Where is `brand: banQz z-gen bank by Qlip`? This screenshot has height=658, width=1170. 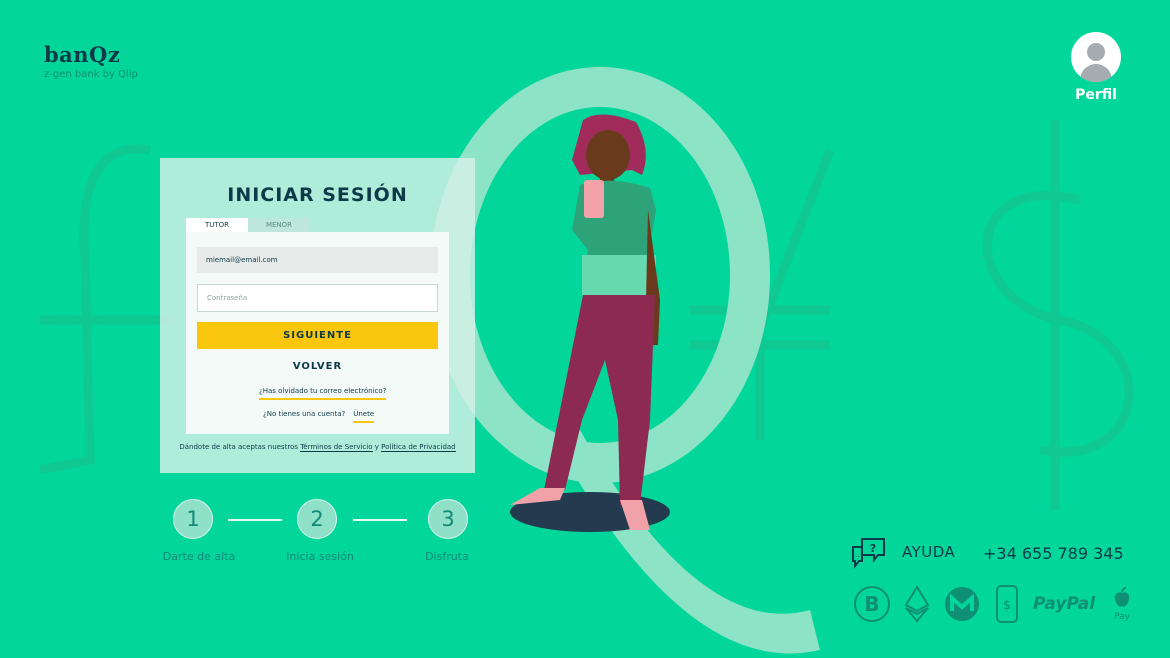
brand: banQz z-gen bank by Qlip is located at coordinates (91, 61).